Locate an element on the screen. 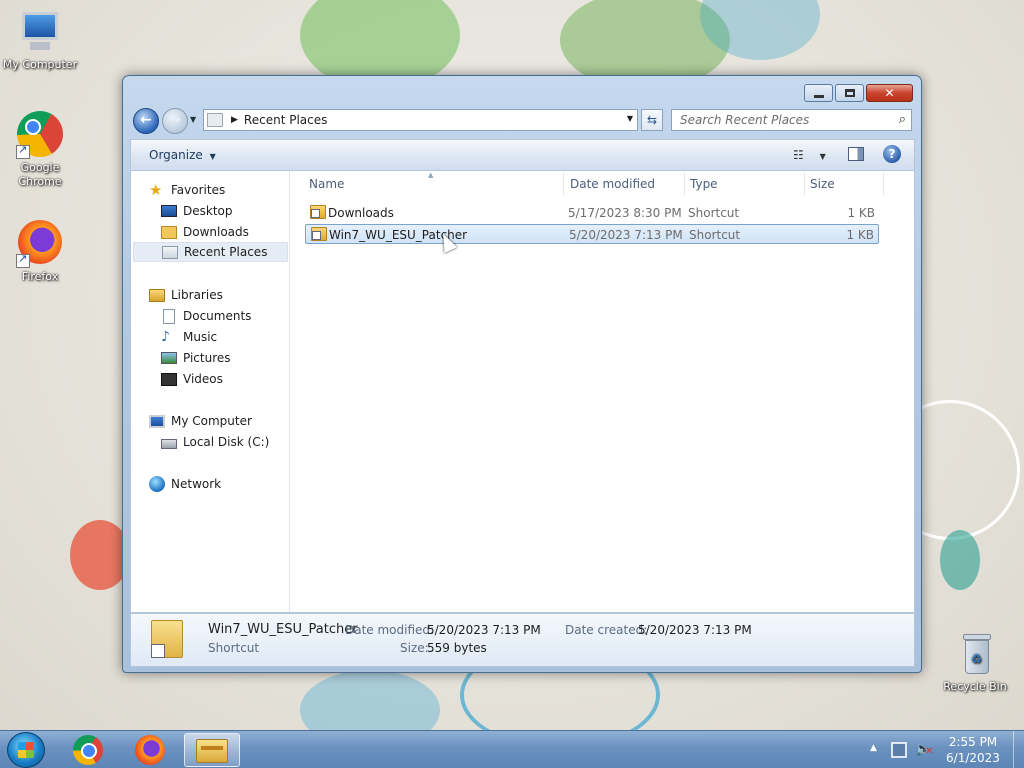 The width and height of the screenshot is (1024, 768). windows-flag-icon is located at coordinates (26, 750).